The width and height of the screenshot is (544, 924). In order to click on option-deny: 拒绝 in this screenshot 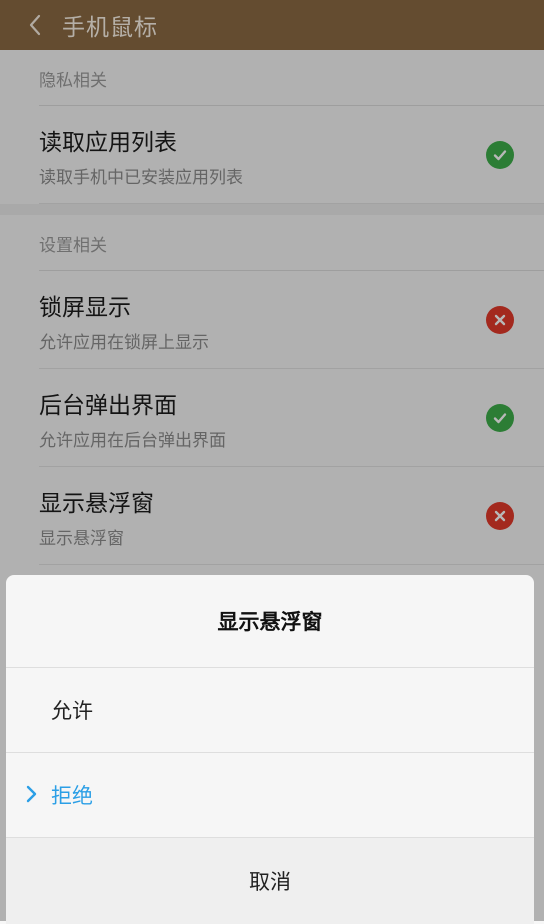, I will do `click(270, 795)`.